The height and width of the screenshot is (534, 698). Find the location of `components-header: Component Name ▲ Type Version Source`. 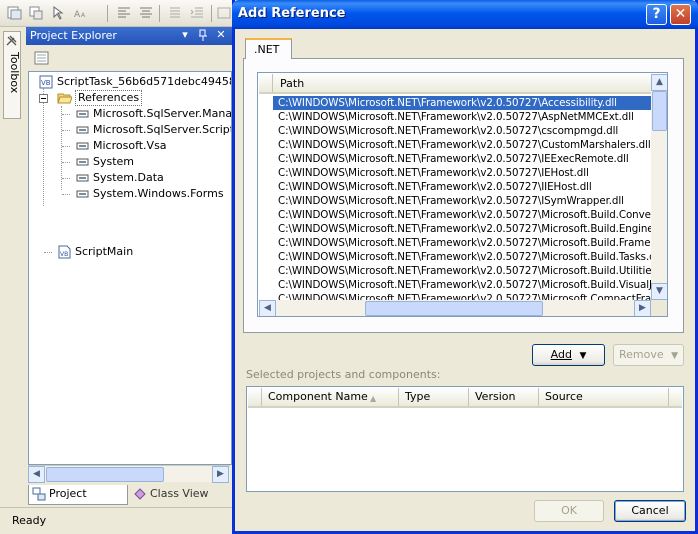

components-header: Component Name ▲ Type Version Source is located at coordinates (465, 398).